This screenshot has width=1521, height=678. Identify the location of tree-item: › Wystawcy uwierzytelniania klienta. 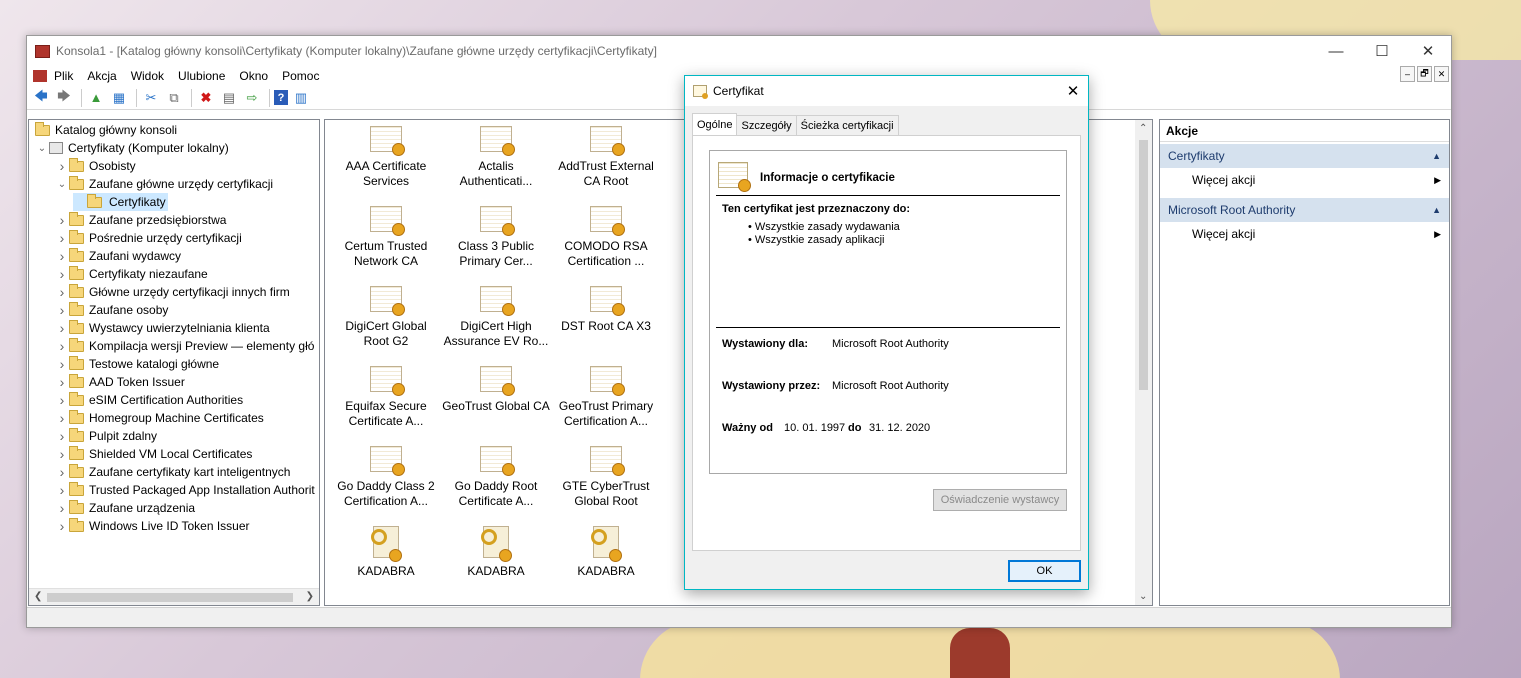
(162, 328).